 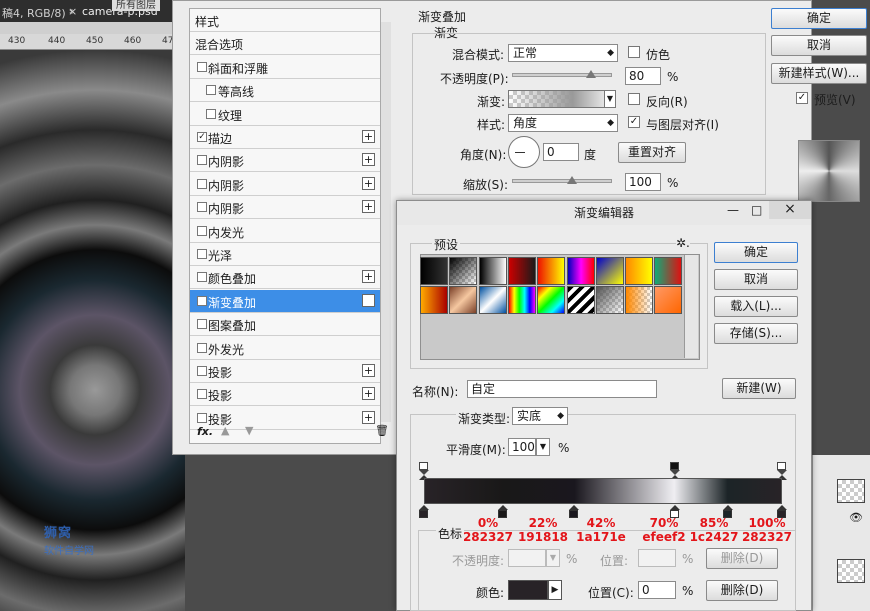 What do you see at coordinates (249, 430) in the screenshot?
I see `move-down-icon: ▼` at bounding box center [249, 430].